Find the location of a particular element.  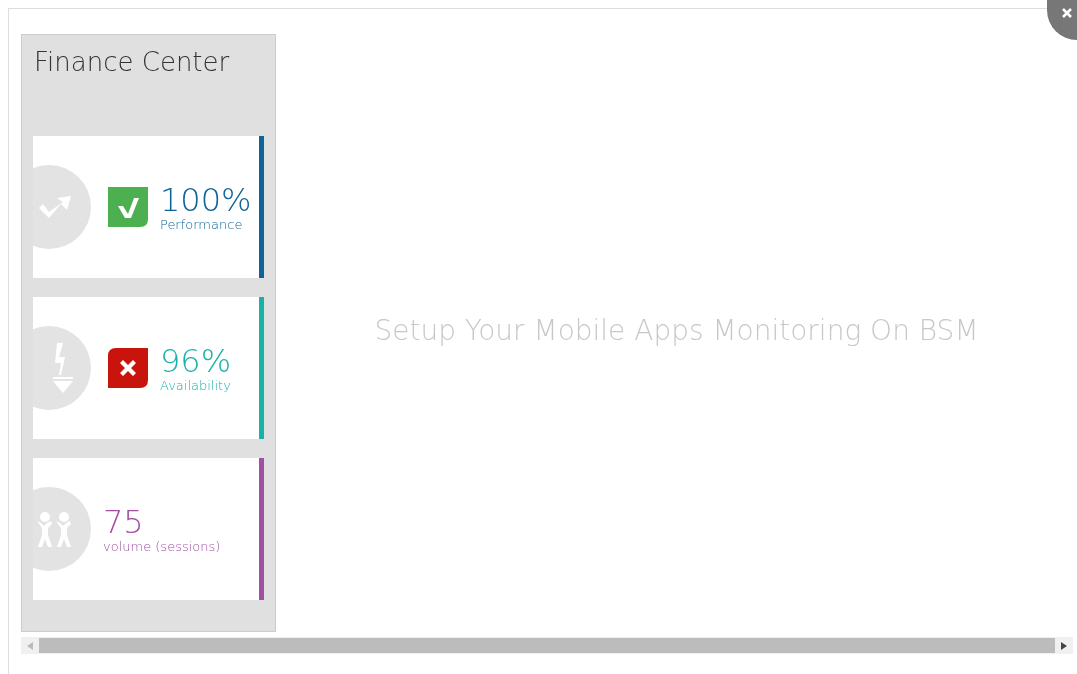

metric-card: 75 volume (sessions) is located at coordinates (148, 529).